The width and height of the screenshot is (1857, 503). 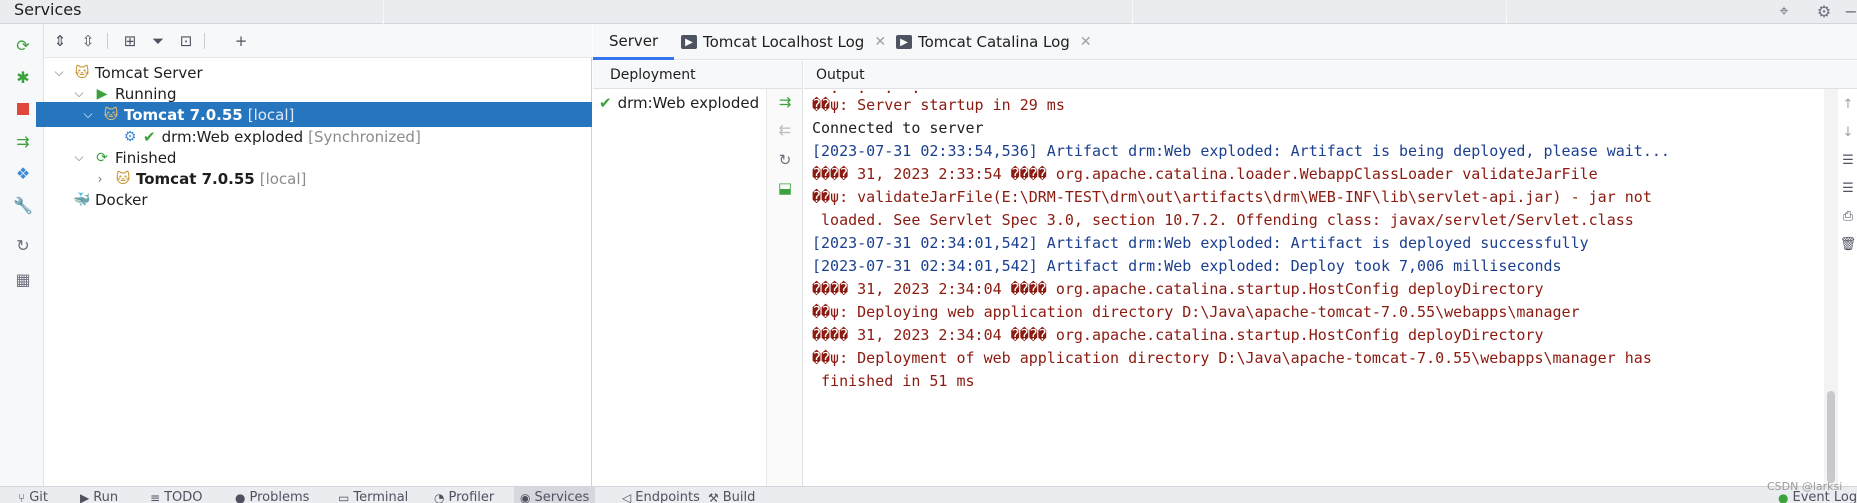 I want to click on arrow-down-icon: ↓, so click(x=1848, y=132).